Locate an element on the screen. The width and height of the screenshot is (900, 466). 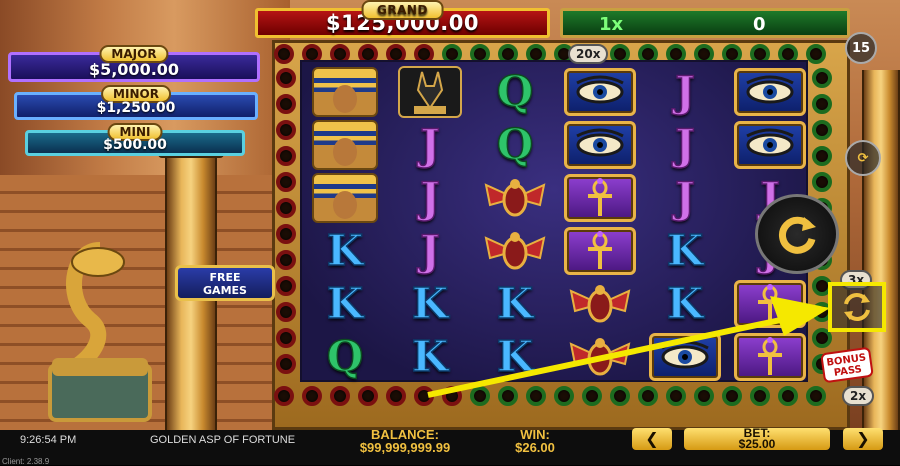
win: WIN: $26.00 is located at coordinates (535, 441).